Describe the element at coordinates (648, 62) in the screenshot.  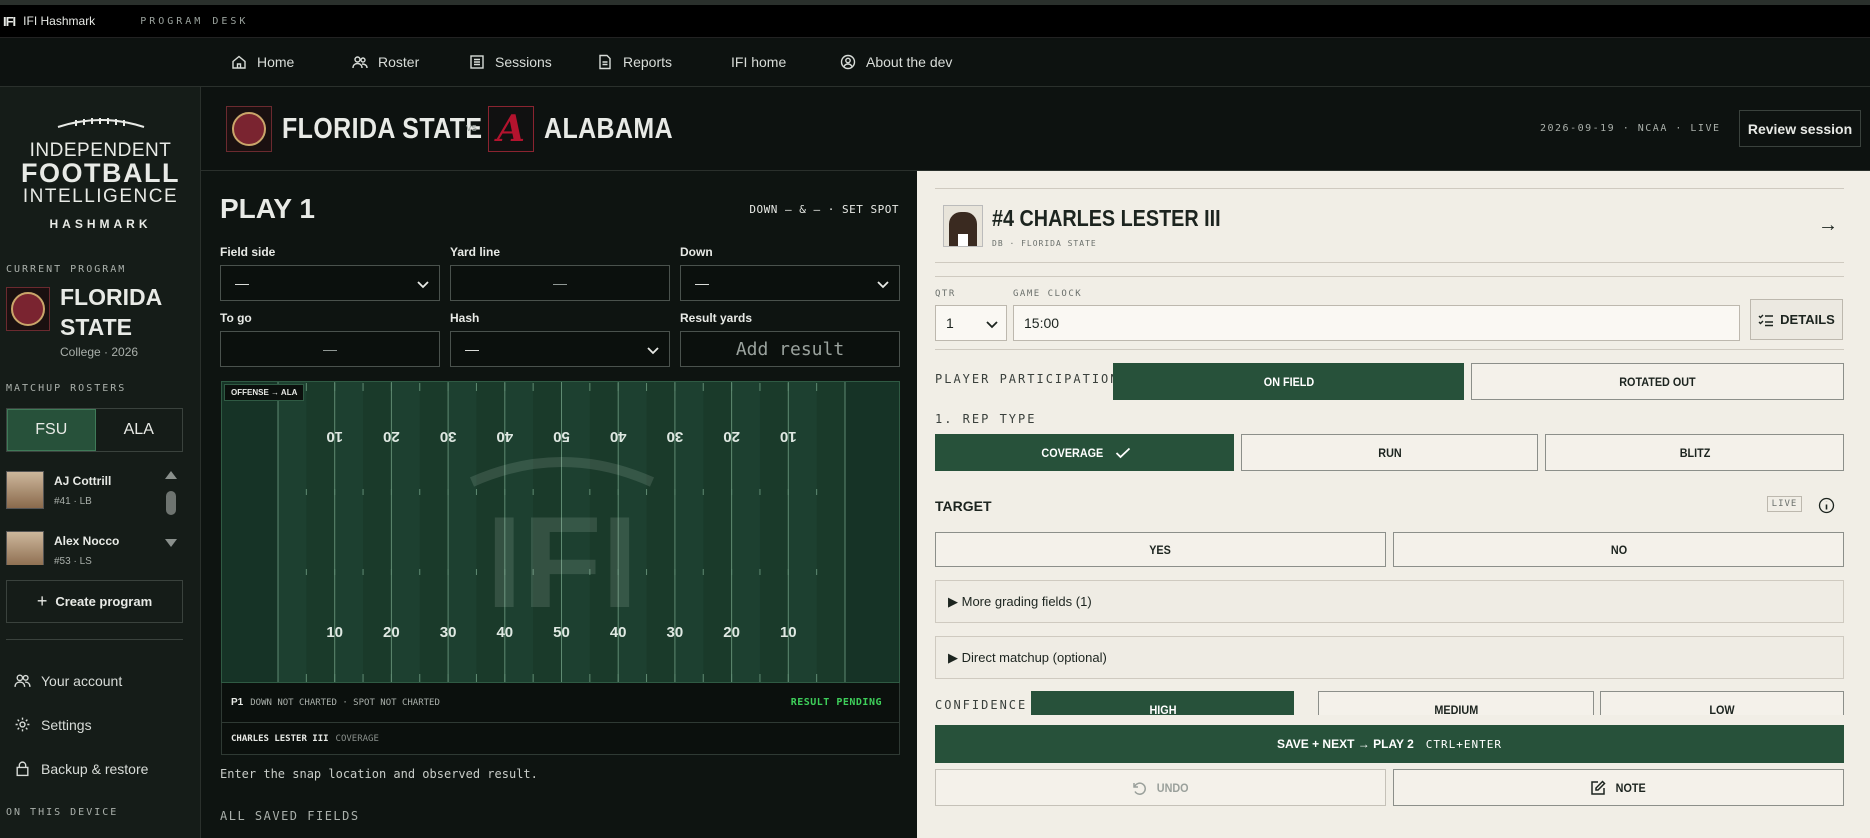
I see `nav-reports-label: Reports` at that location.